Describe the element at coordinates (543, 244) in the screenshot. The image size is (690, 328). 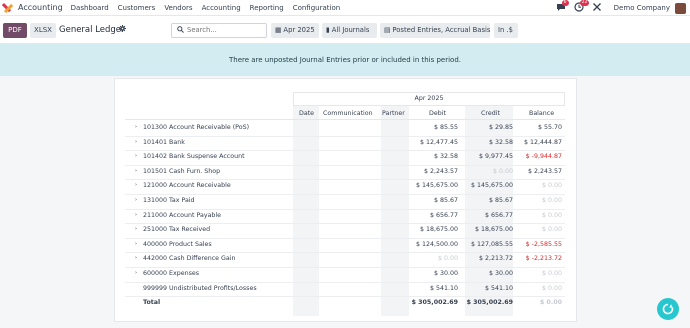
I see `balance-cell: $ -2,585.55` at that location.